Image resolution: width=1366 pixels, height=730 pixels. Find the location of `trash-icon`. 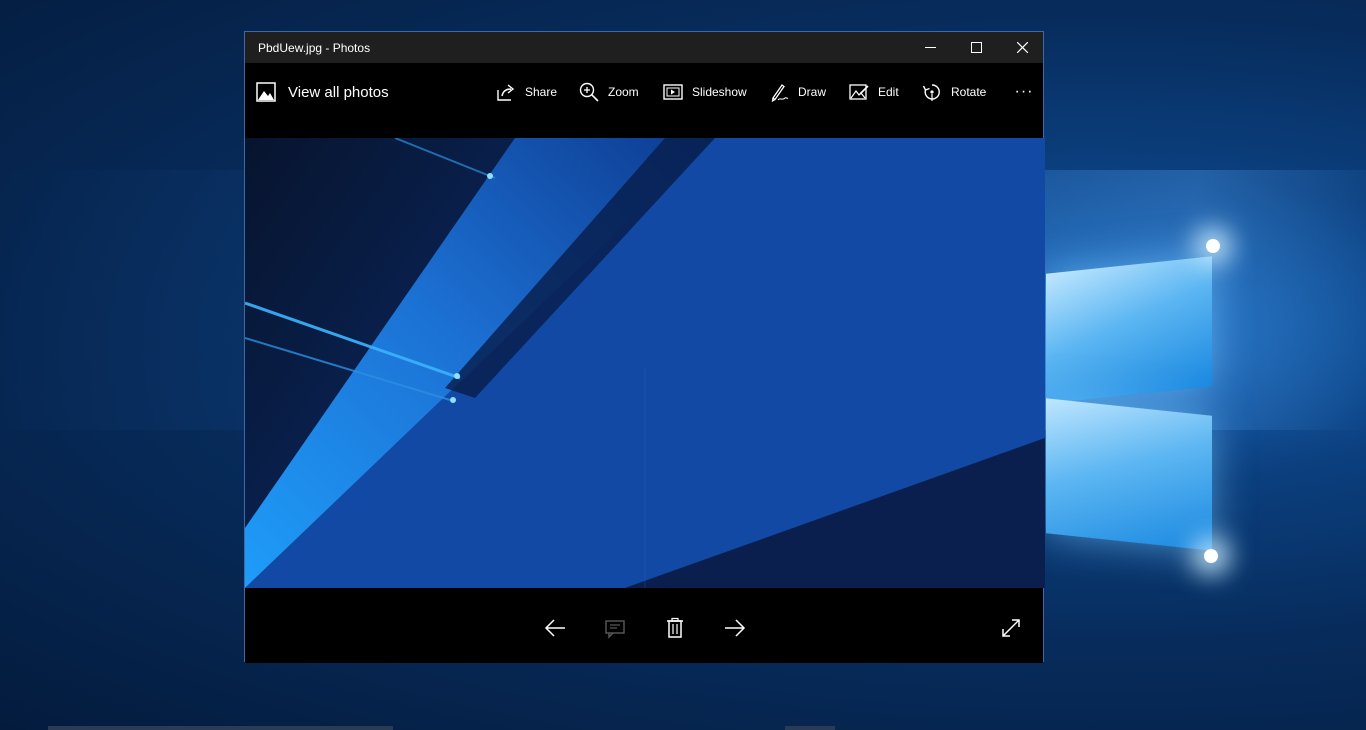

trash-icon is located at coordinates (675, 627).